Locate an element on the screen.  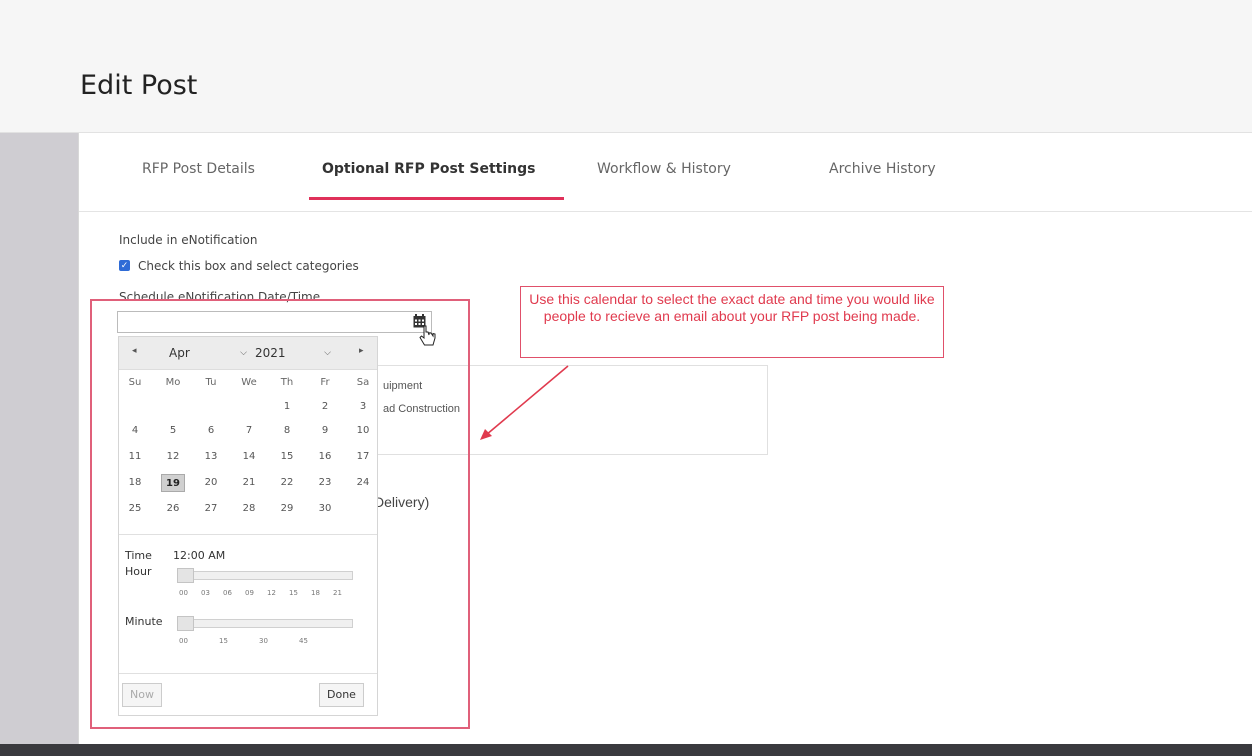
calendar-day: 2 is located at coordinates (325, 407).